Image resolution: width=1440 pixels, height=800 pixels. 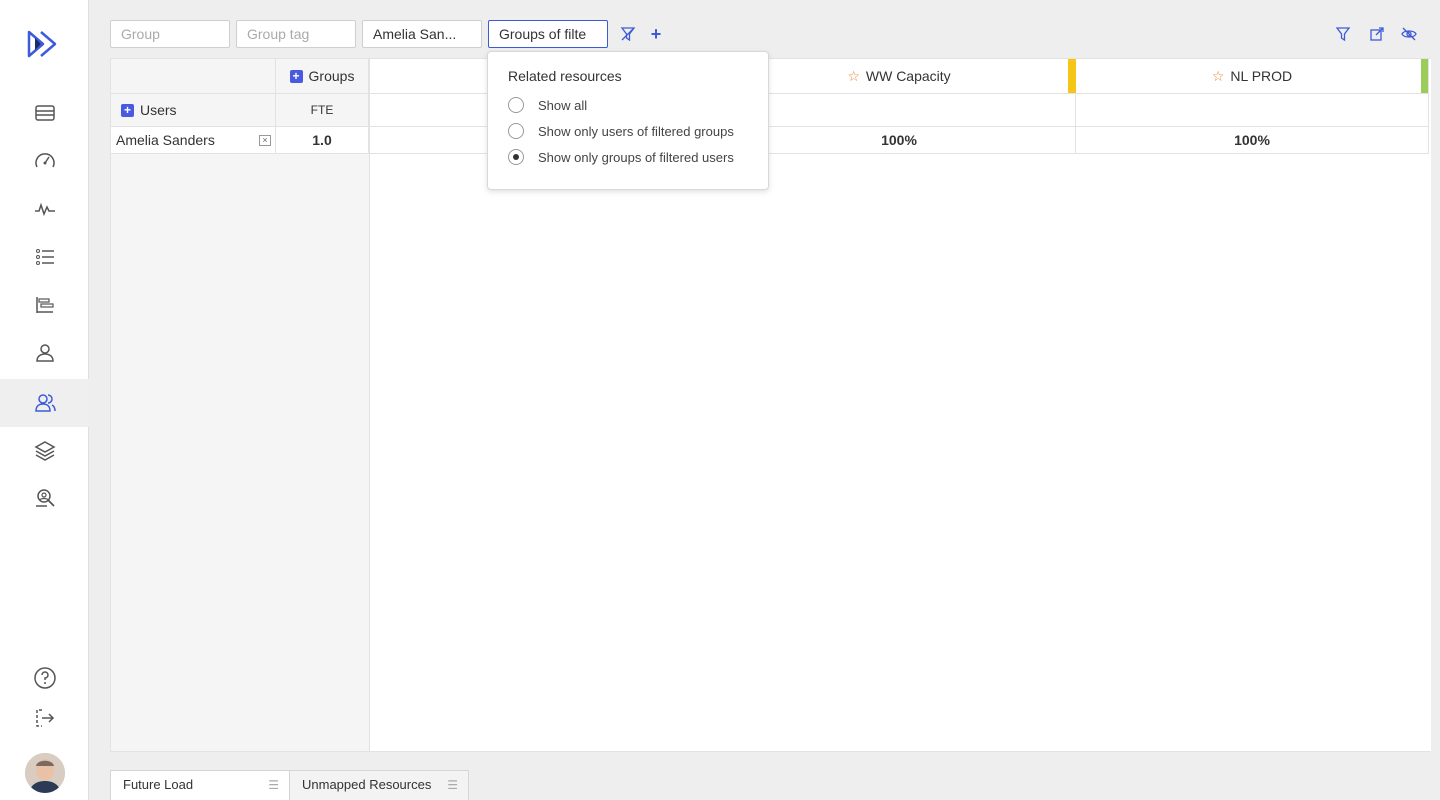 I want to click on column-header-ww-capacity: ☆ WW Capacity, so click(x=899, y=76).